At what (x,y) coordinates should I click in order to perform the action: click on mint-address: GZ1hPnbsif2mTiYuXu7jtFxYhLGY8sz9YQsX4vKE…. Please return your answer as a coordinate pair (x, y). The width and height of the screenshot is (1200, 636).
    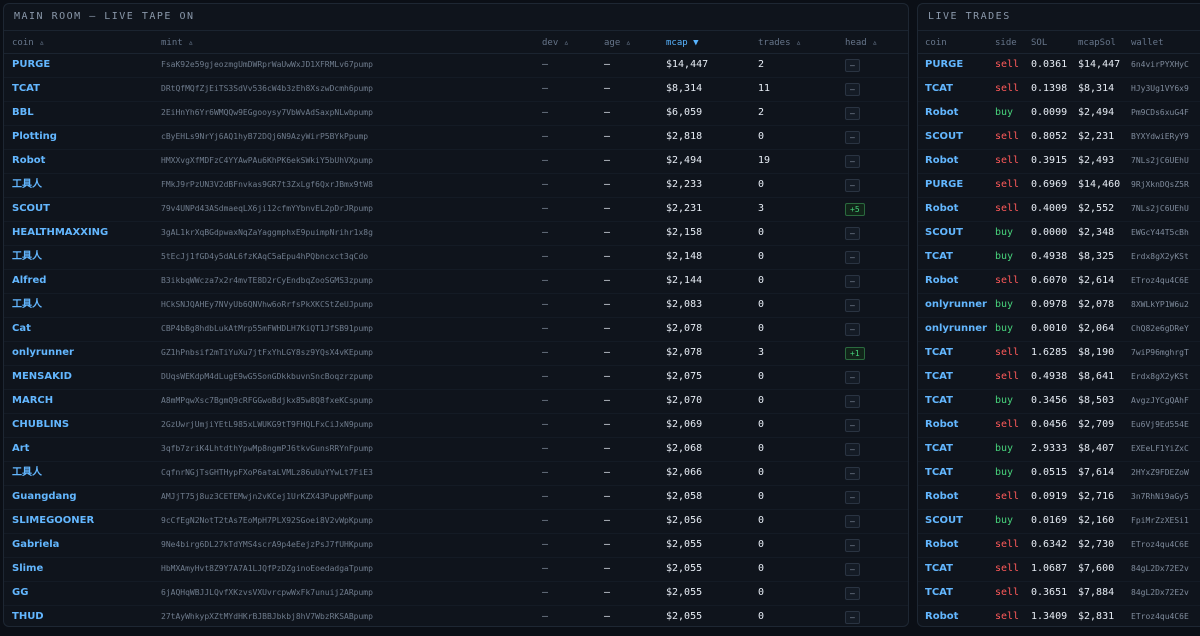
    Looking at the image, I should click on (267, 353).